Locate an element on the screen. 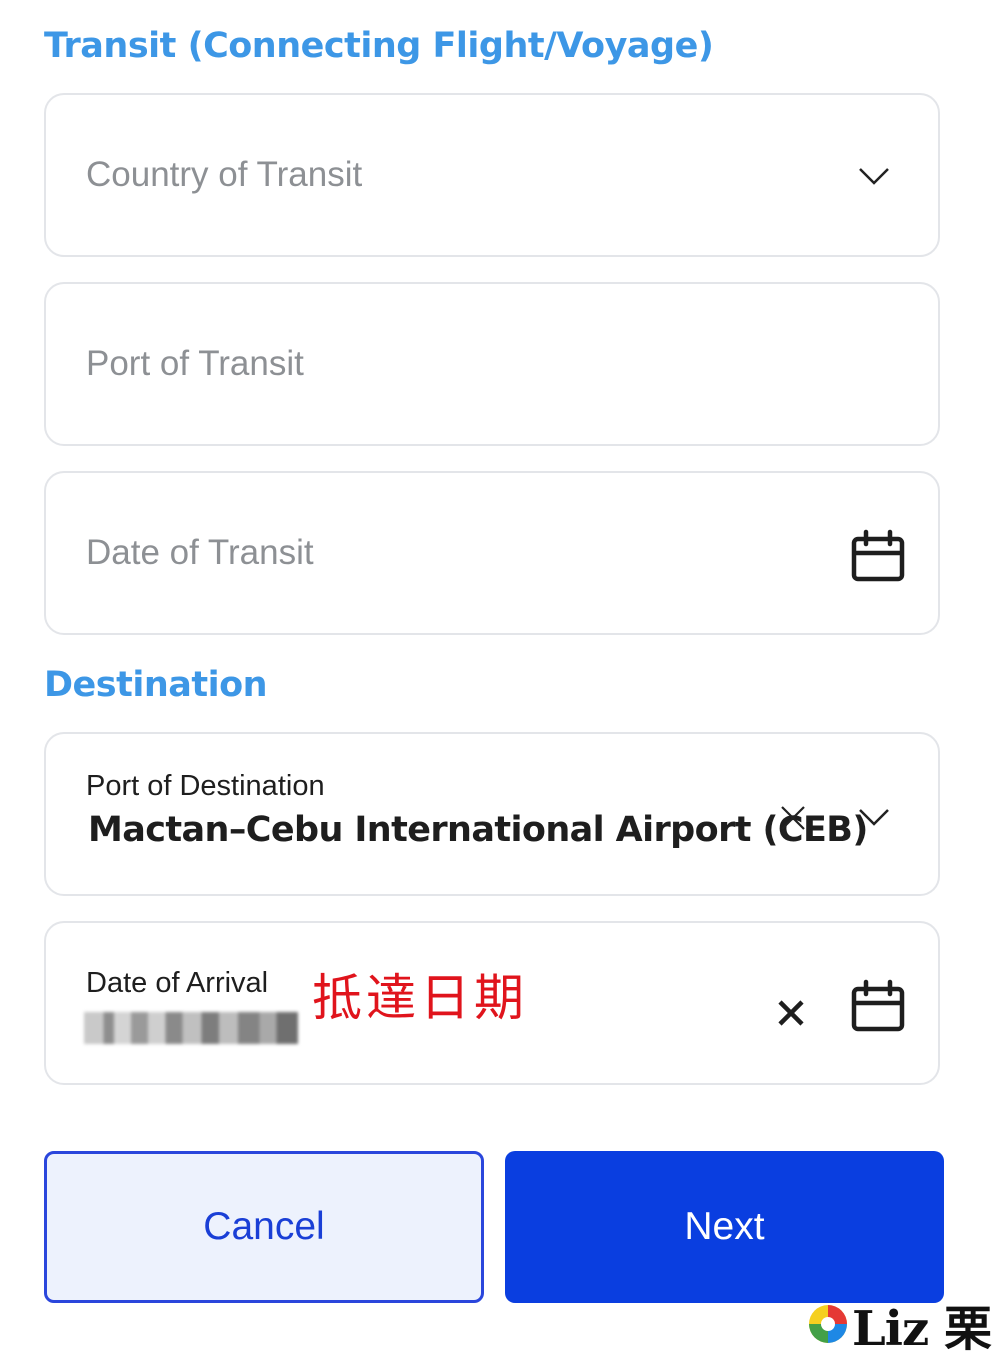  date-of-arrival-label: Date of Arrival is located at coordinates (177, 983).